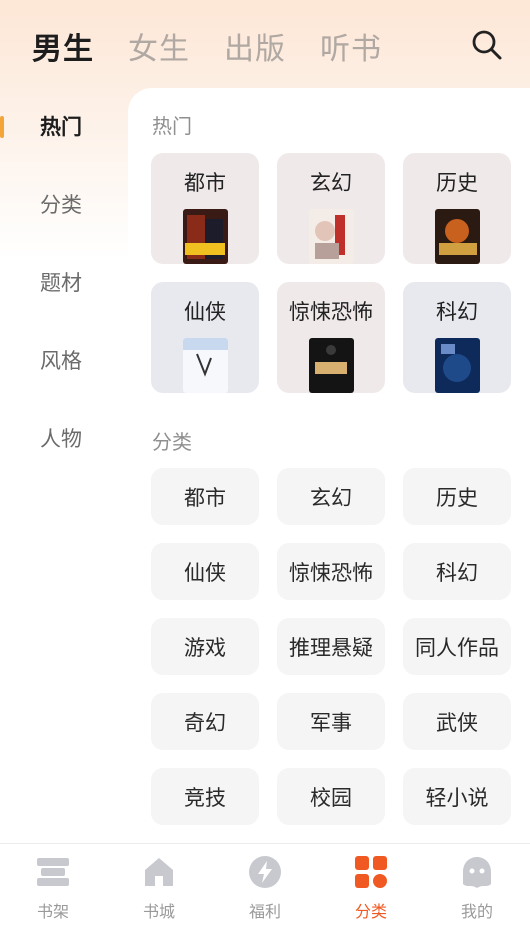  Describe the element at coordinates (205, 646) in the screenshot. I see `category-button-game: 游戏` at that location.